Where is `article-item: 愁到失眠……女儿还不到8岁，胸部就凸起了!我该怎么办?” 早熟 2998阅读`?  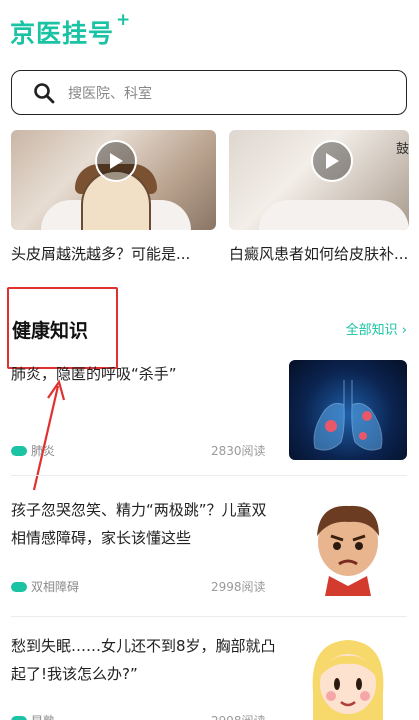
article-item: 愁到失眠……女儿还不到8岁，胸部就凸起了!我该怎么办?” 早熟 2998阅读 is located at coordinates (209, 676).